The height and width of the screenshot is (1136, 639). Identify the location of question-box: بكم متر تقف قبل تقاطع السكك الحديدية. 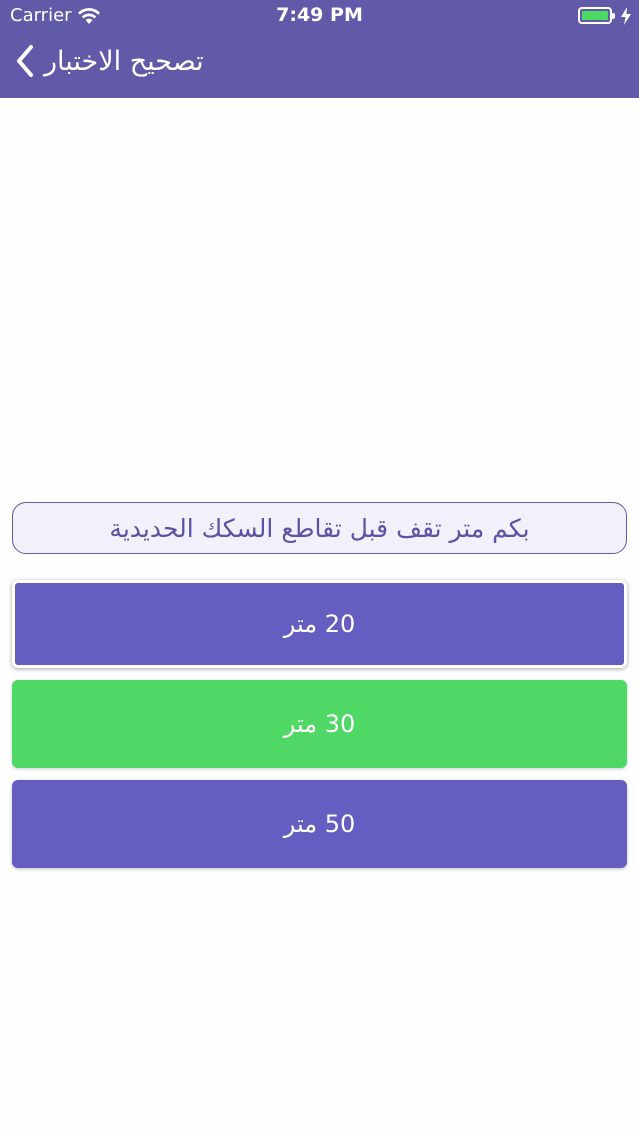
(319, 528).